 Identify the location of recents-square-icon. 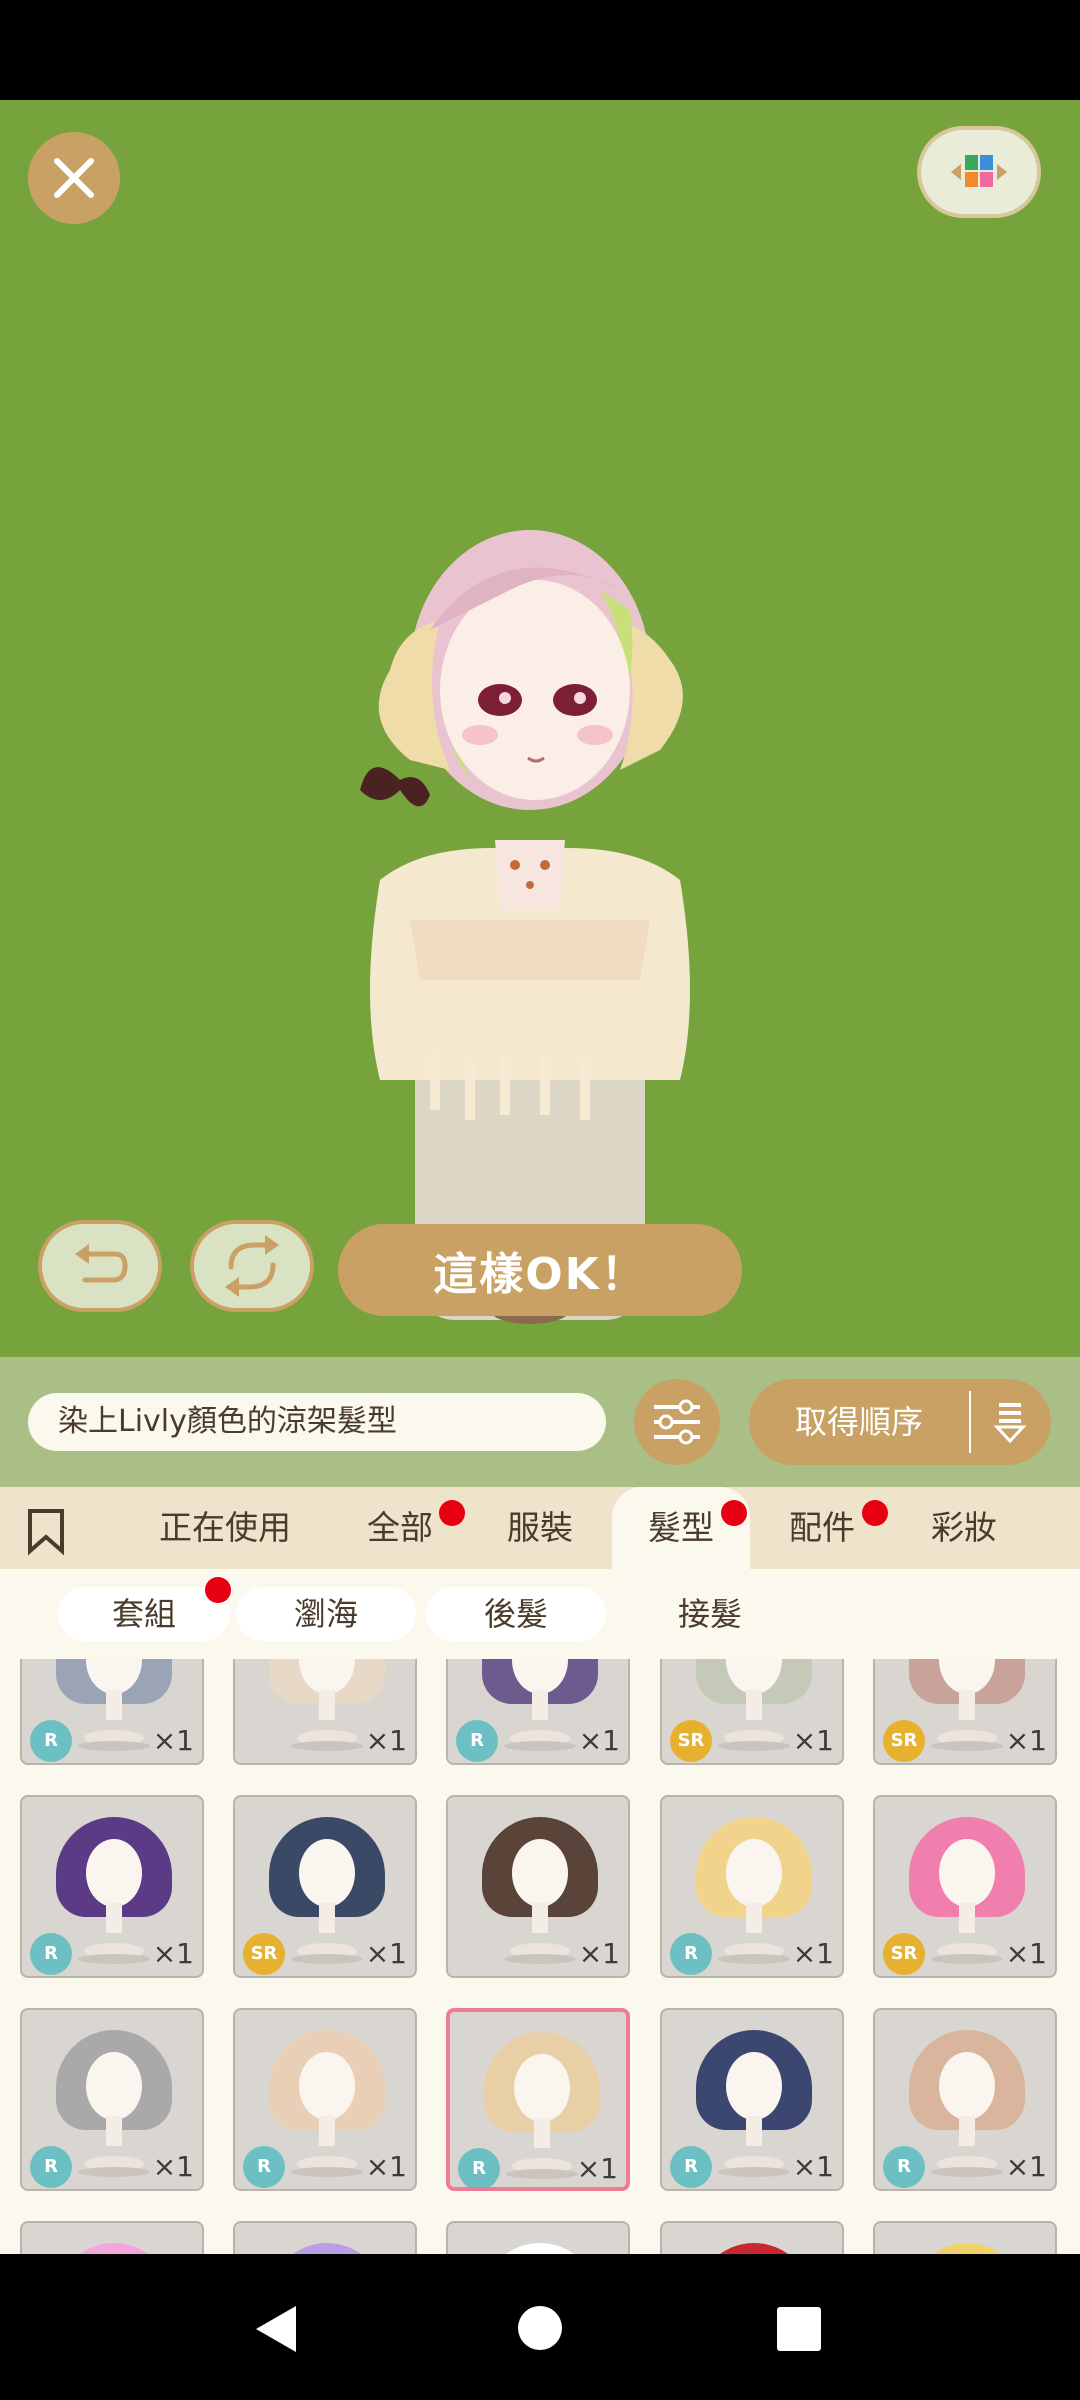
(799, 2329).